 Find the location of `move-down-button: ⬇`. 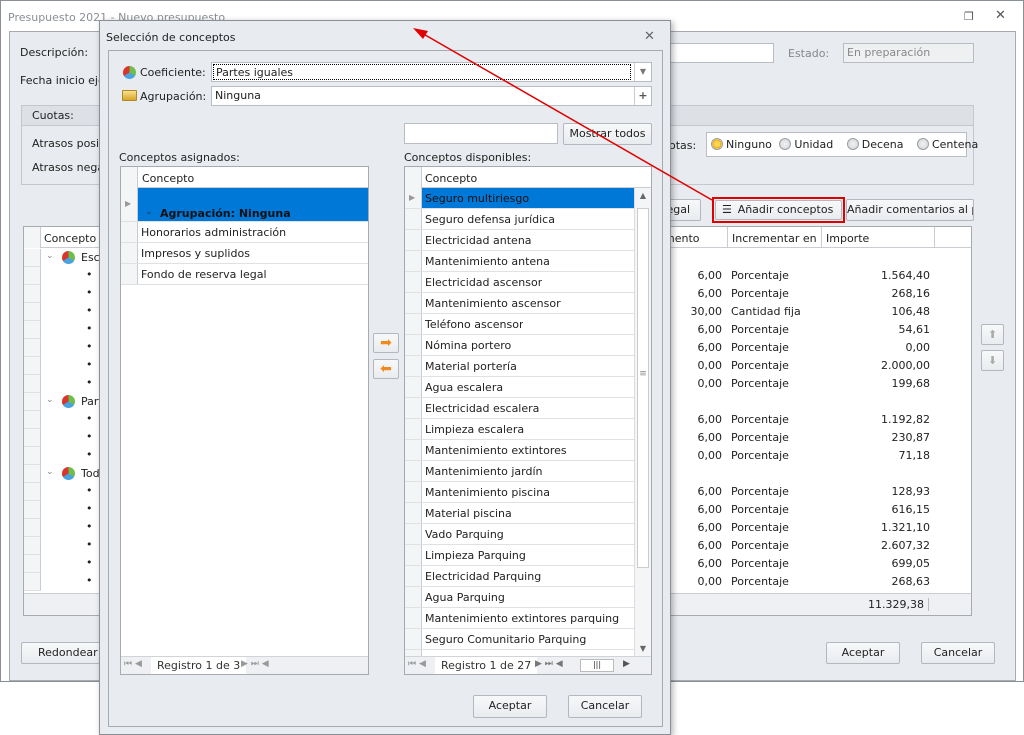

move-down-button: ⬇ is located at coordinates (992, 360).